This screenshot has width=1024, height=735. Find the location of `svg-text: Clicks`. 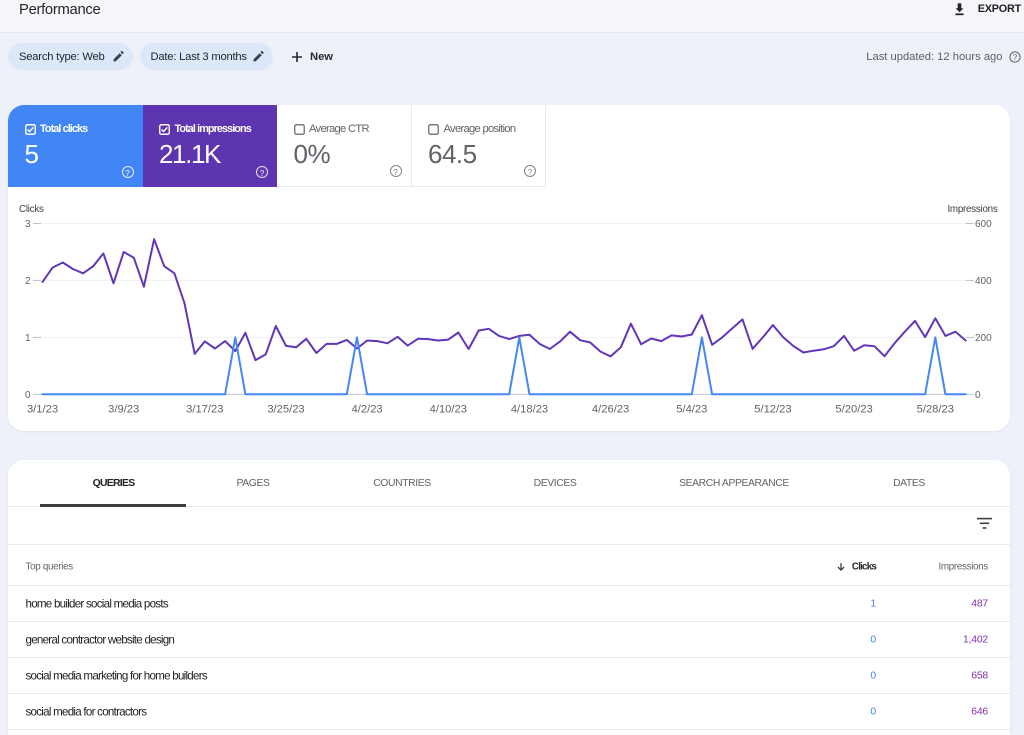

svg-text: Clicks is located at coordinates (31, 209).